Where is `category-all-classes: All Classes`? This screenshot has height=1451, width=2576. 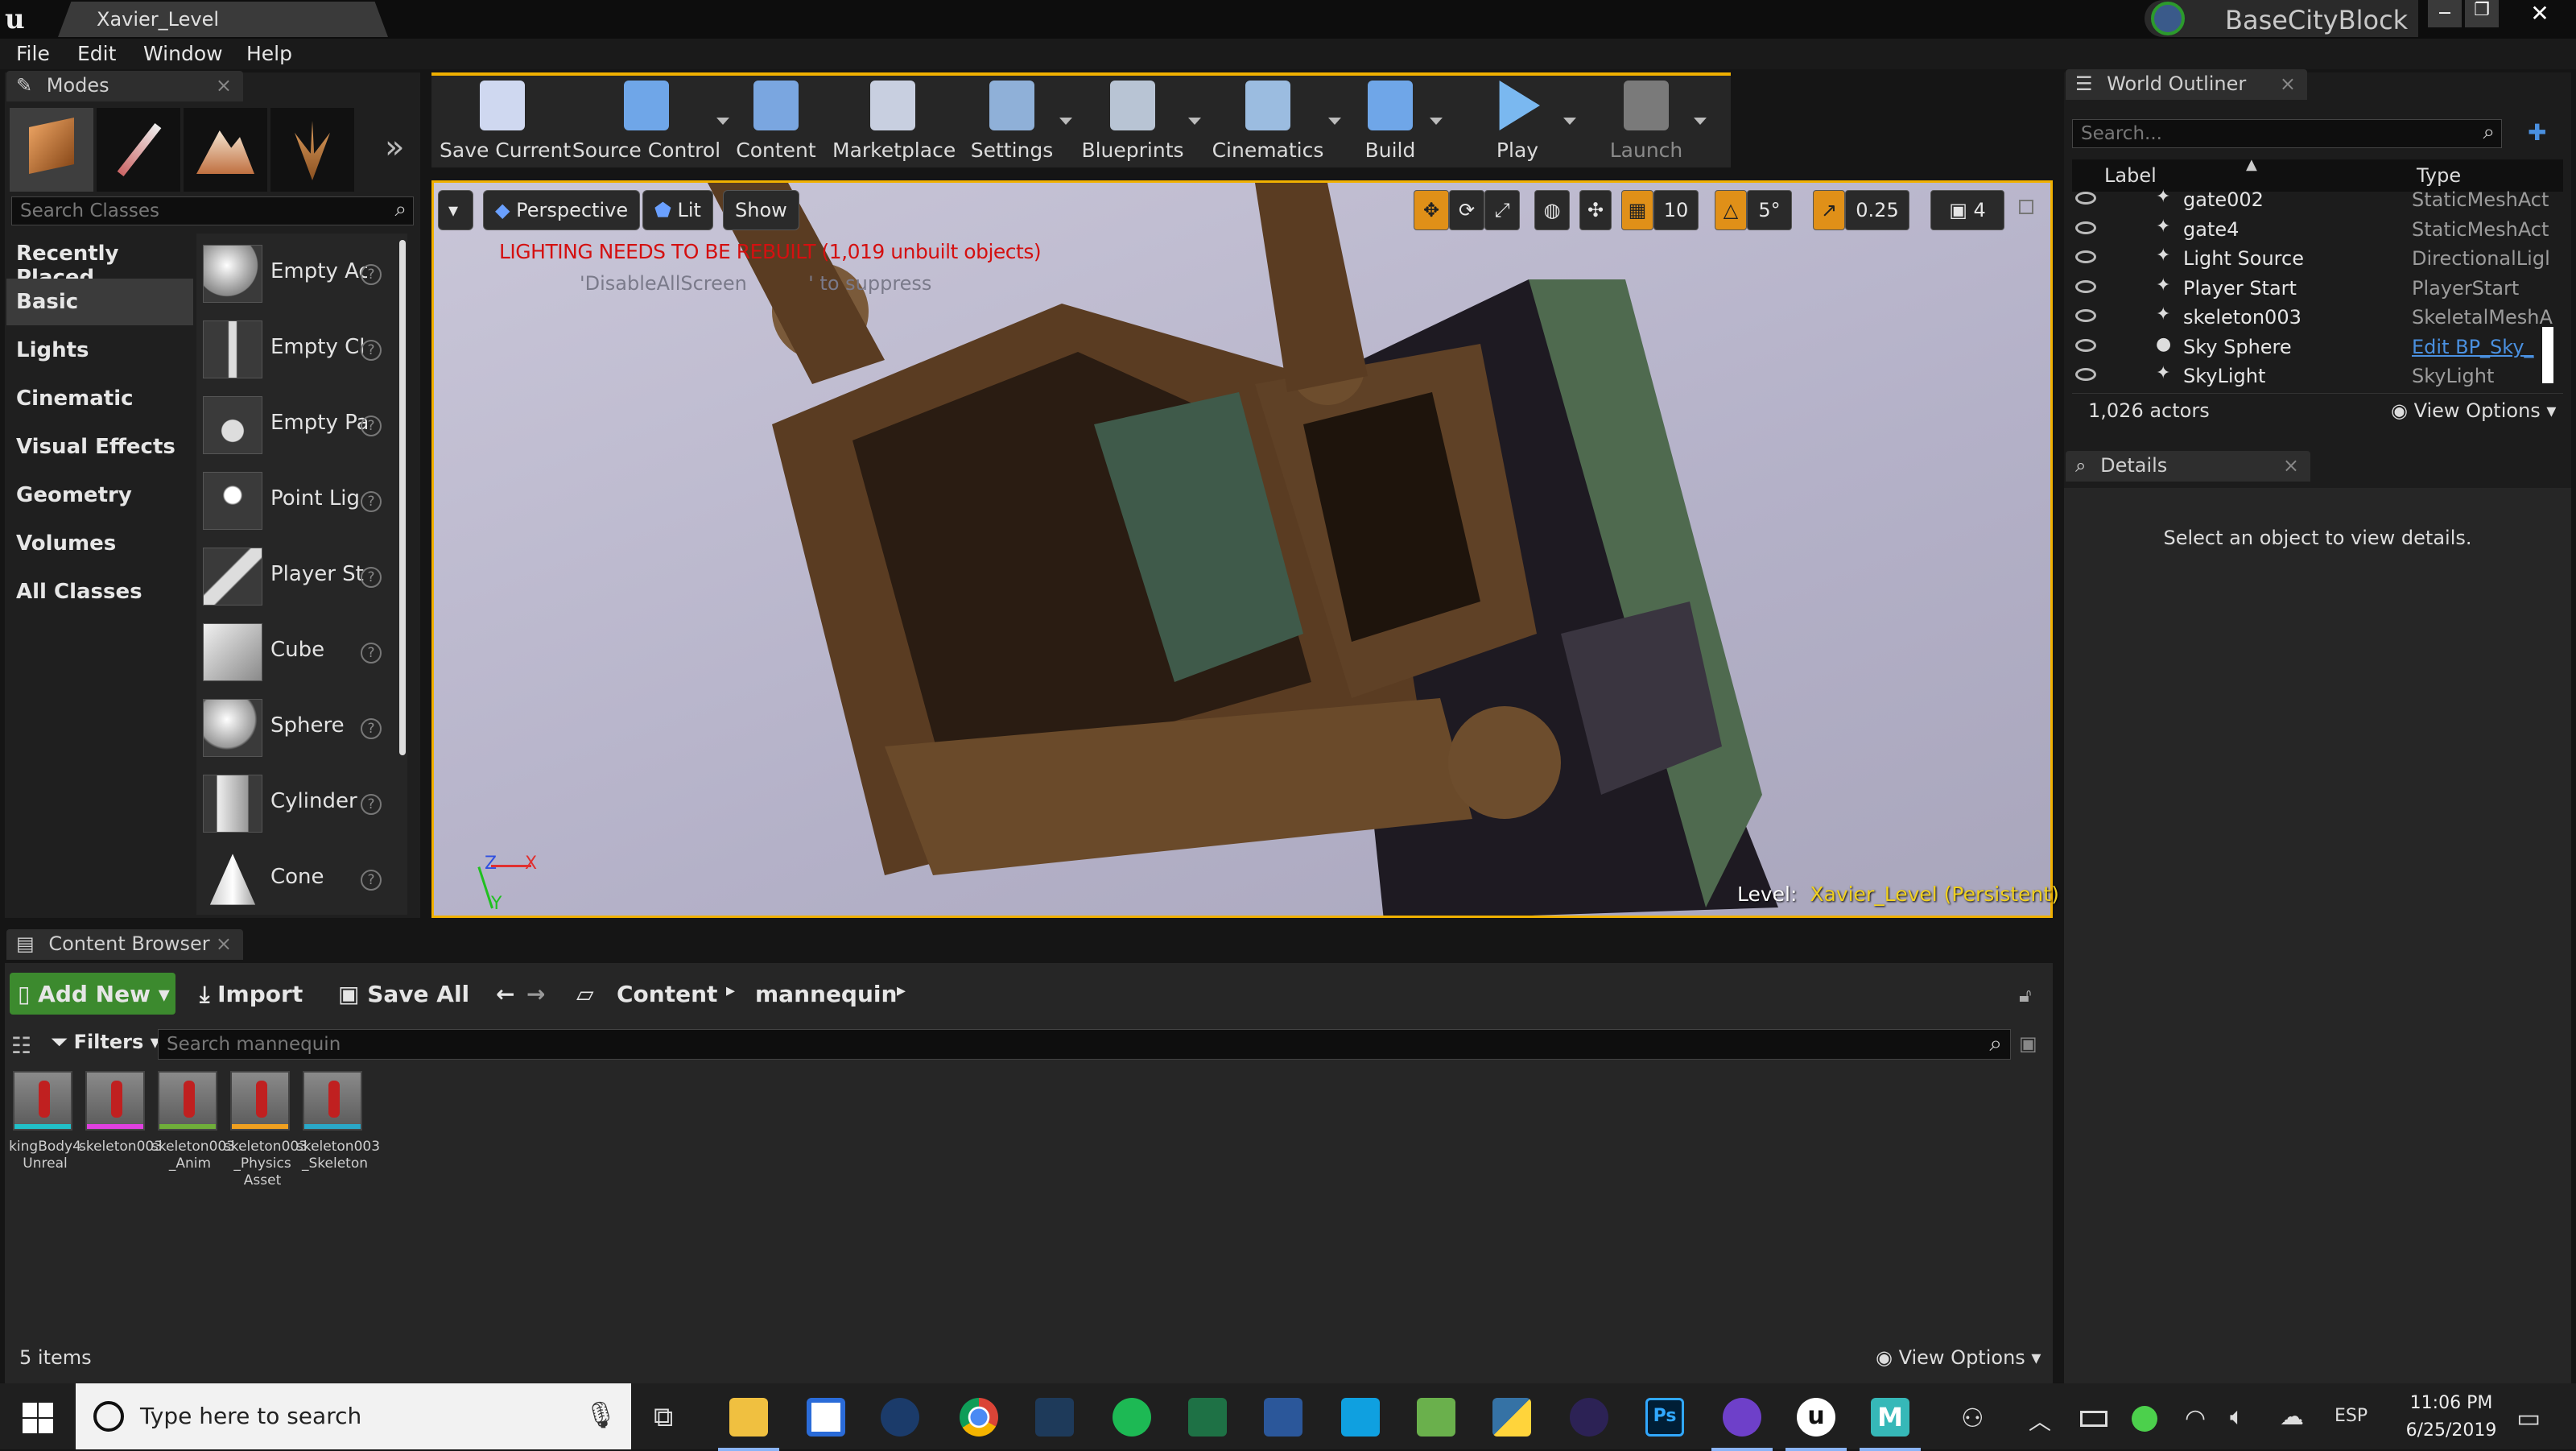
category-all-classes: All Classes is located at coordinates (99, 591).